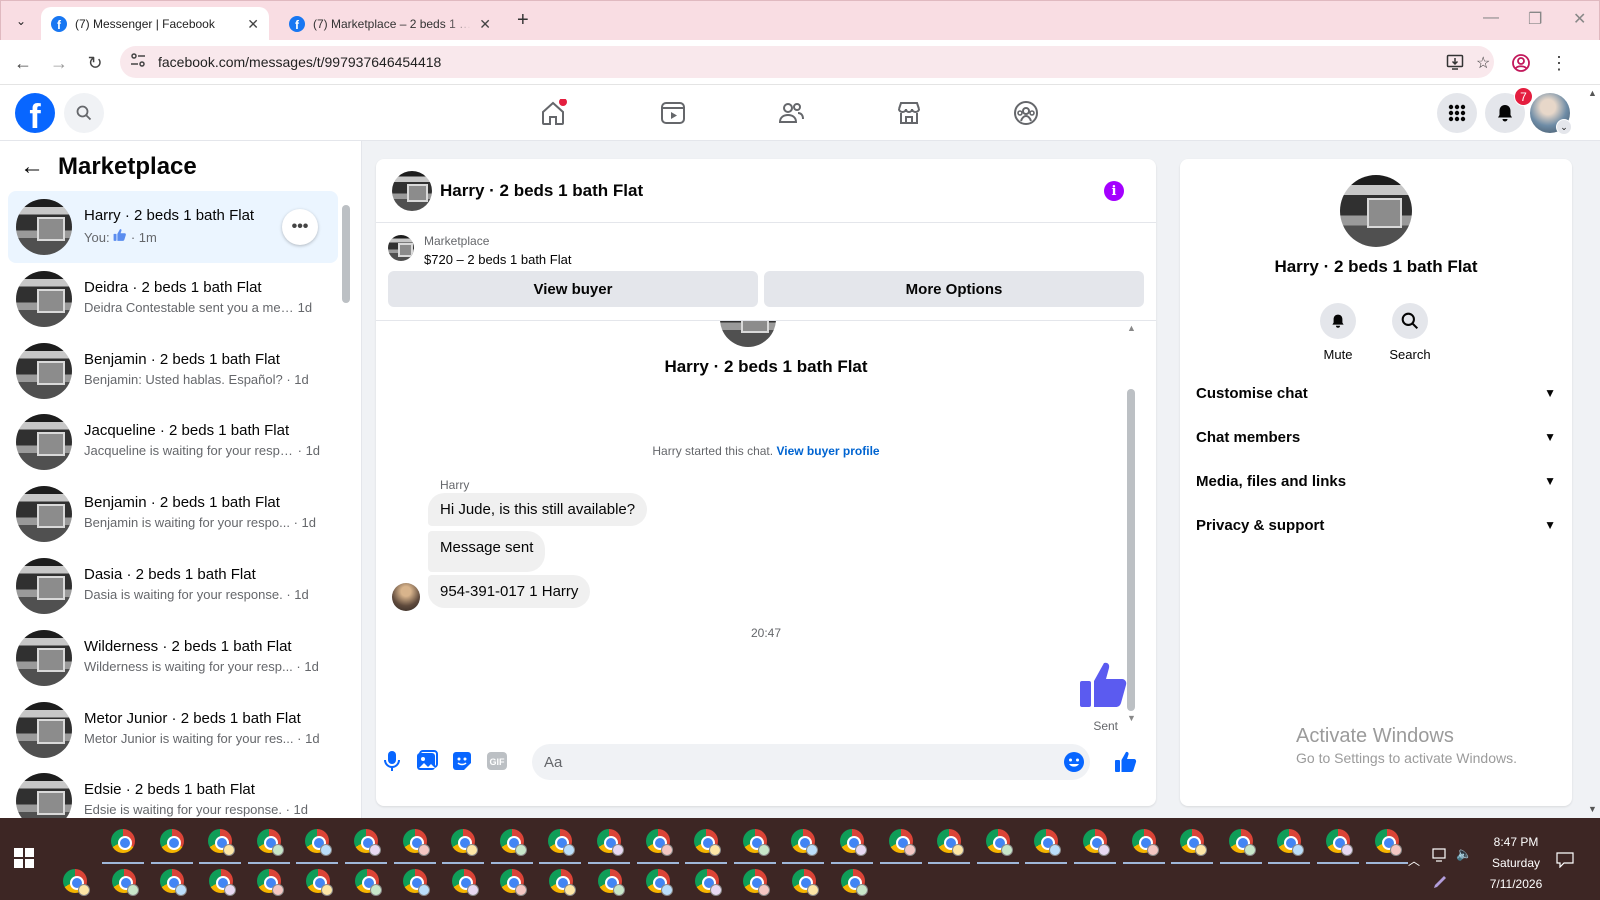 The image size is (1600, 900). What do you see at coordinates (553, 112) in the screenshot?
I see `home-icon` at bounding box center [553, 112].